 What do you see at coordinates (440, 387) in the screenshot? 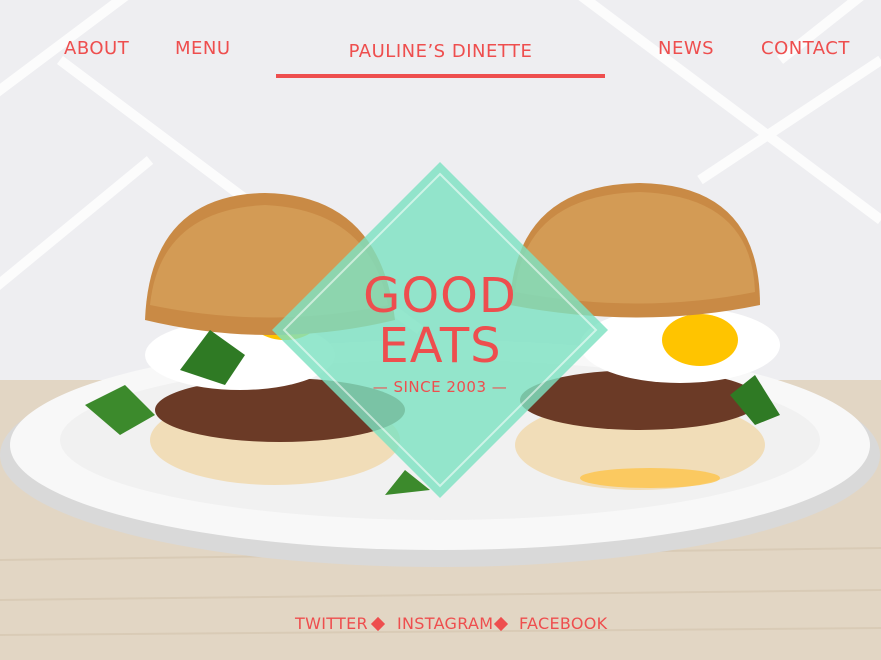
I see `badge-since: — SINCE 2003 —` at bounding box center [440, 387].